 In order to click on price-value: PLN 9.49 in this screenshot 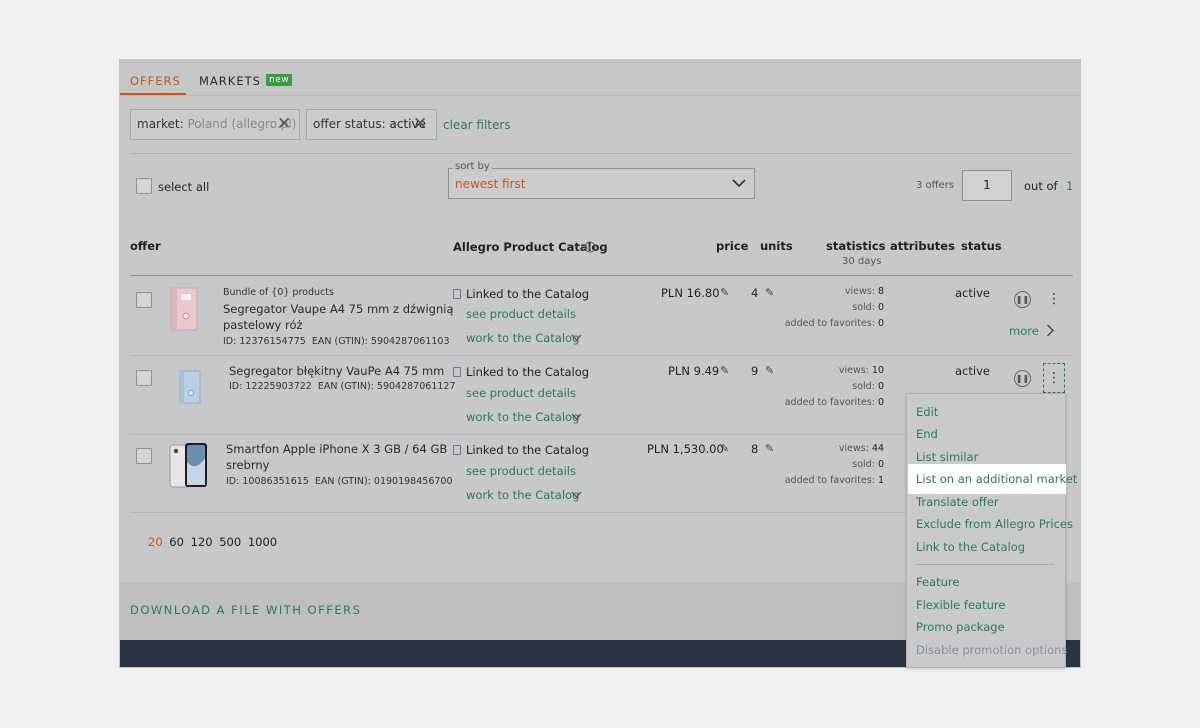, I will do `click(694, 371)`.